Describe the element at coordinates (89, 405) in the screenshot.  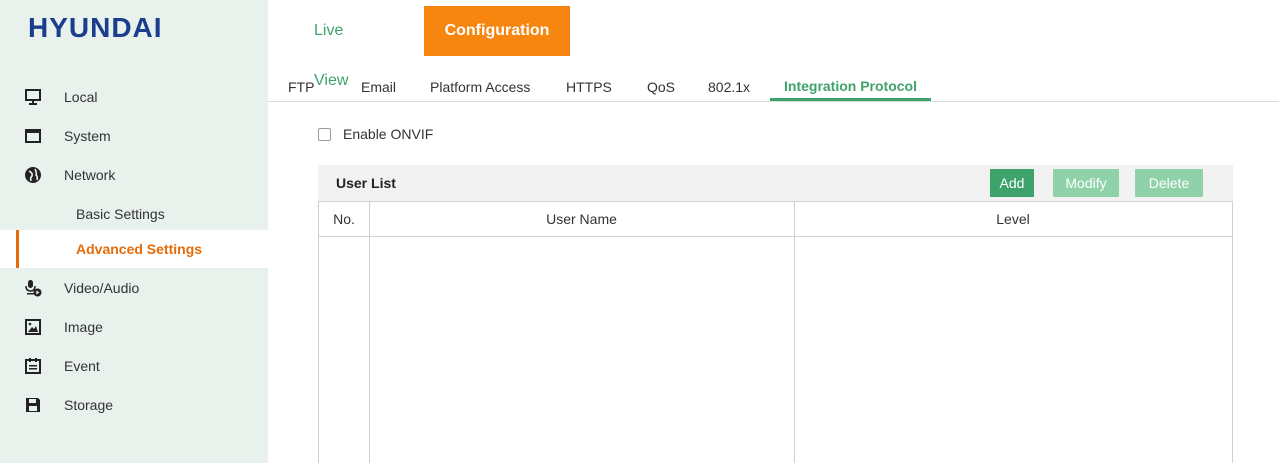
I see `sidebar-item-label: Storage` at that location.